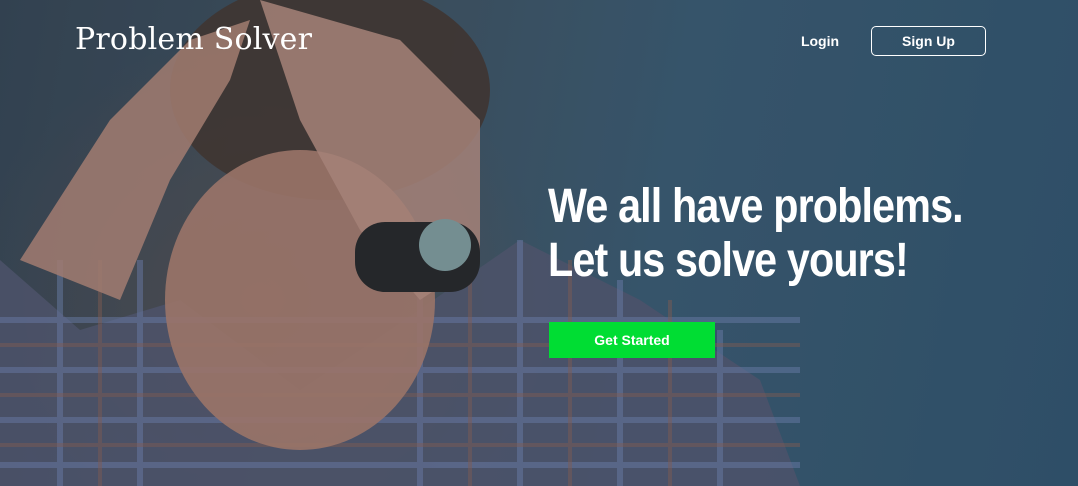 The height and width of the screenshot is (486, 1078). What do you see at coordinates (728, 260) in the screenshot?
I see `hero-headline-line-2: Let us solve yours!` at bounding box center [728, 260].